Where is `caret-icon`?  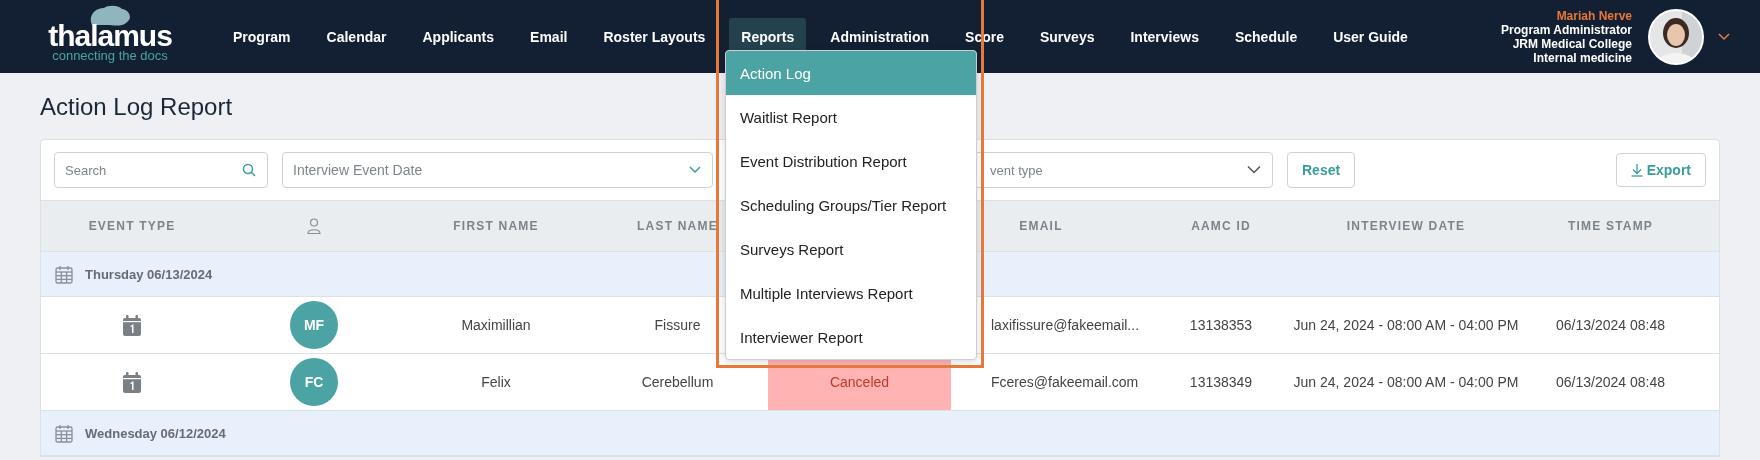
caret-icon is located at coordinates (1724, 36).